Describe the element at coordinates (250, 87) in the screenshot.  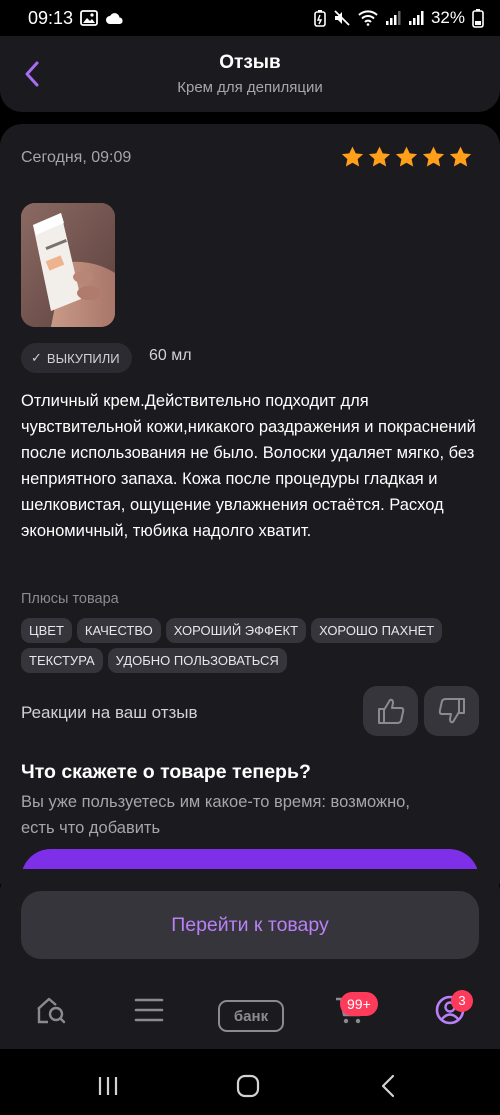
I see `page-subtitle: Крем для депиляции` at that location.